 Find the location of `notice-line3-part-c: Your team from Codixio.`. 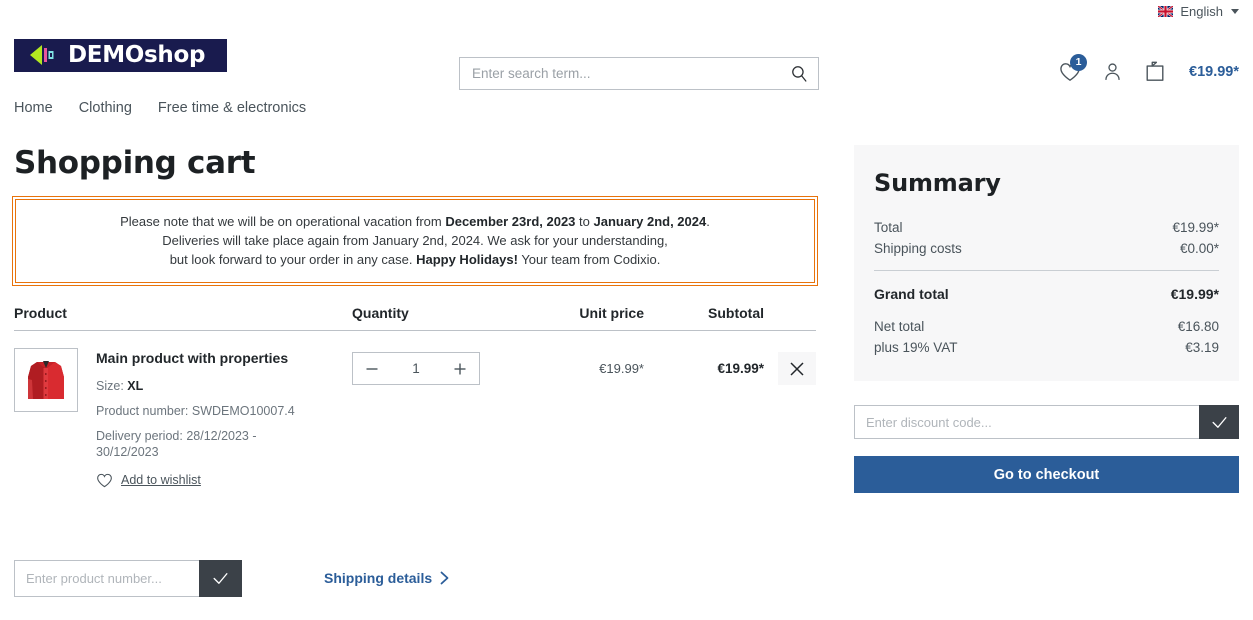

notice-line3-part-c: Your team from Codixio. is located at coordinates (589, 259).